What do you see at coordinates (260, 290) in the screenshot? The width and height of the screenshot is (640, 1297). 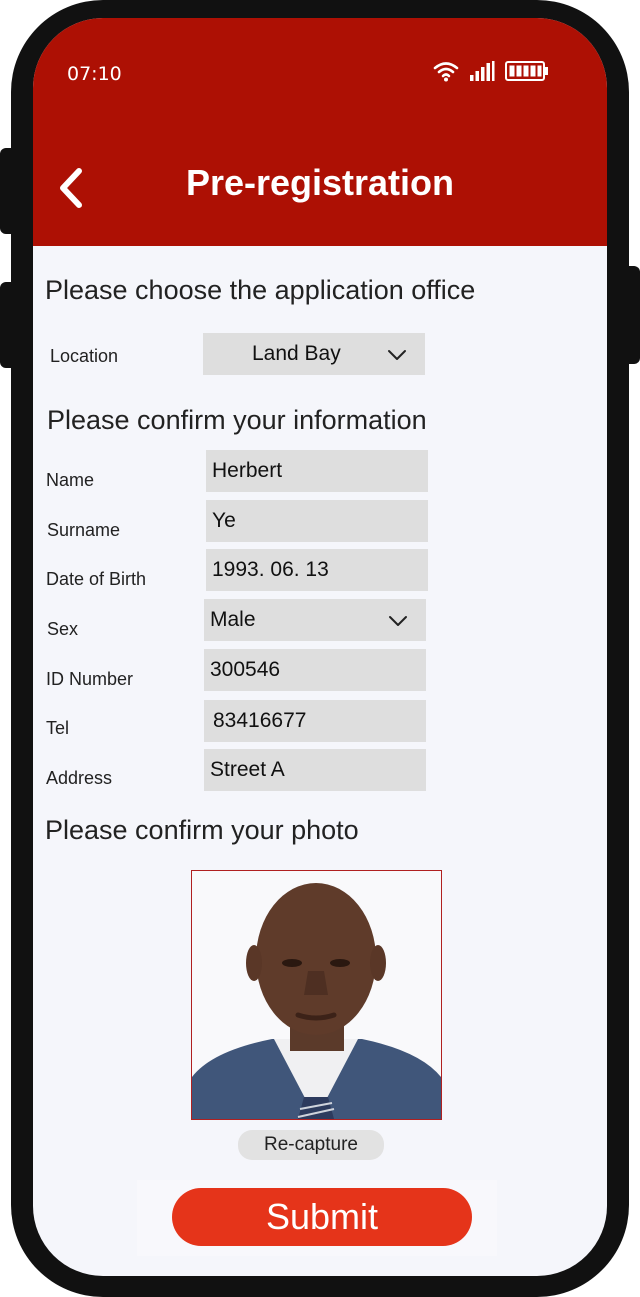 I see `office-section-title: Please choose the application office` at bounding box center [260, 290].